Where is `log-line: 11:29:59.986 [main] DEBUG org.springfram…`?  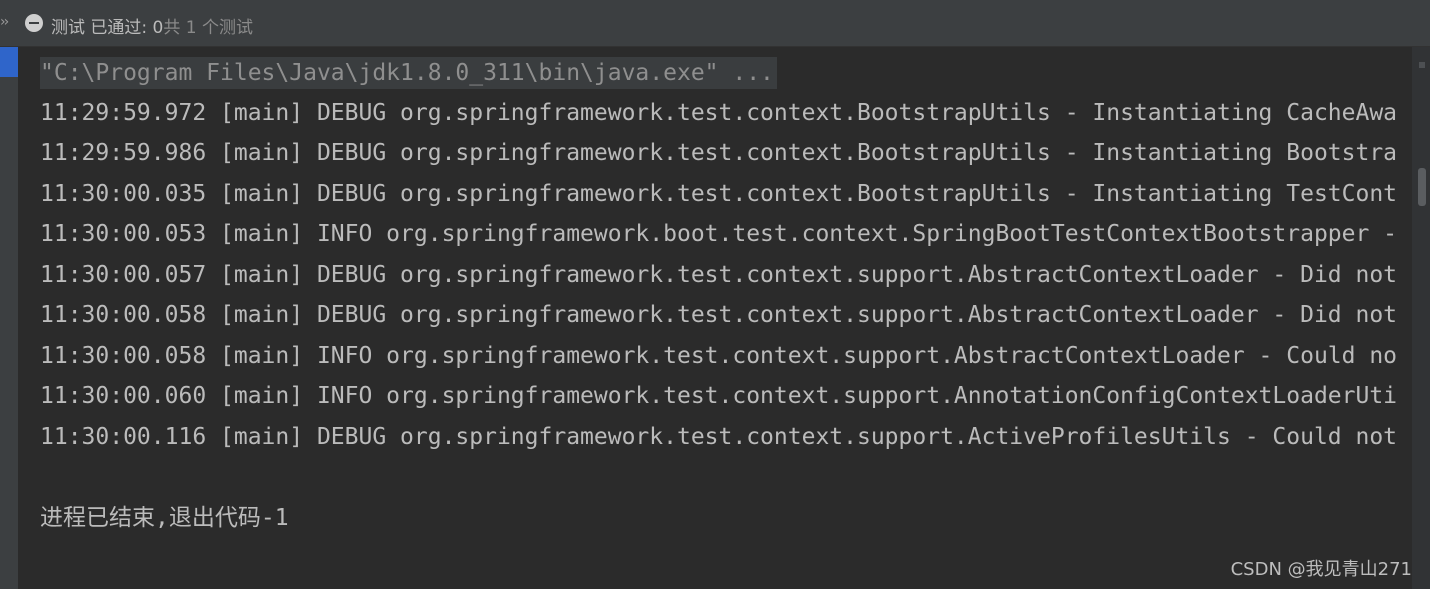
log-line: 11:29:59.986 [main] DEBUG org.springfram… is located at coordinates (719, 153).